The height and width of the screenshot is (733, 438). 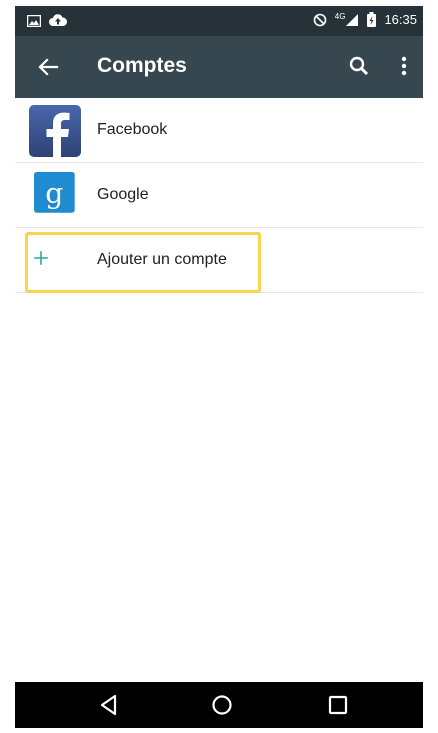 I want to click on app-toolbar: Comptes, so click(x=219, y=67).